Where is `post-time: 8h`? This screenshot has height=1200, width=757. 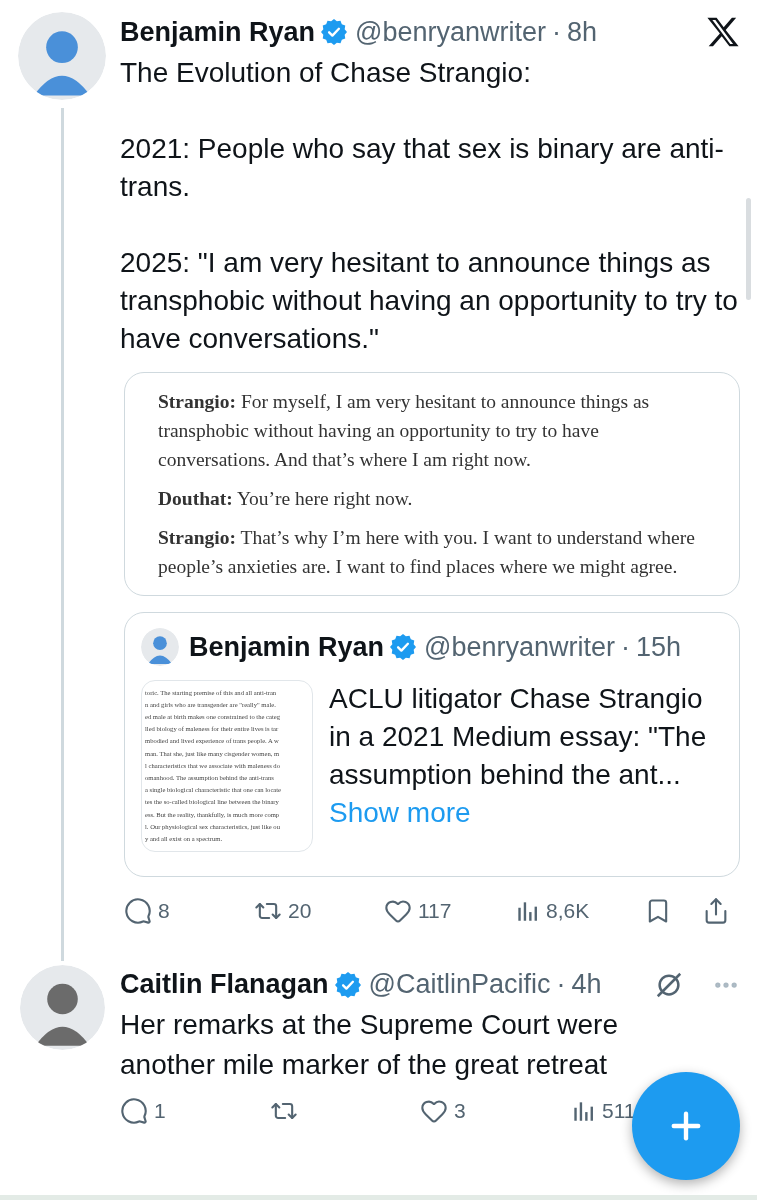 post-time: 8h is located at coordinates (582, 32).